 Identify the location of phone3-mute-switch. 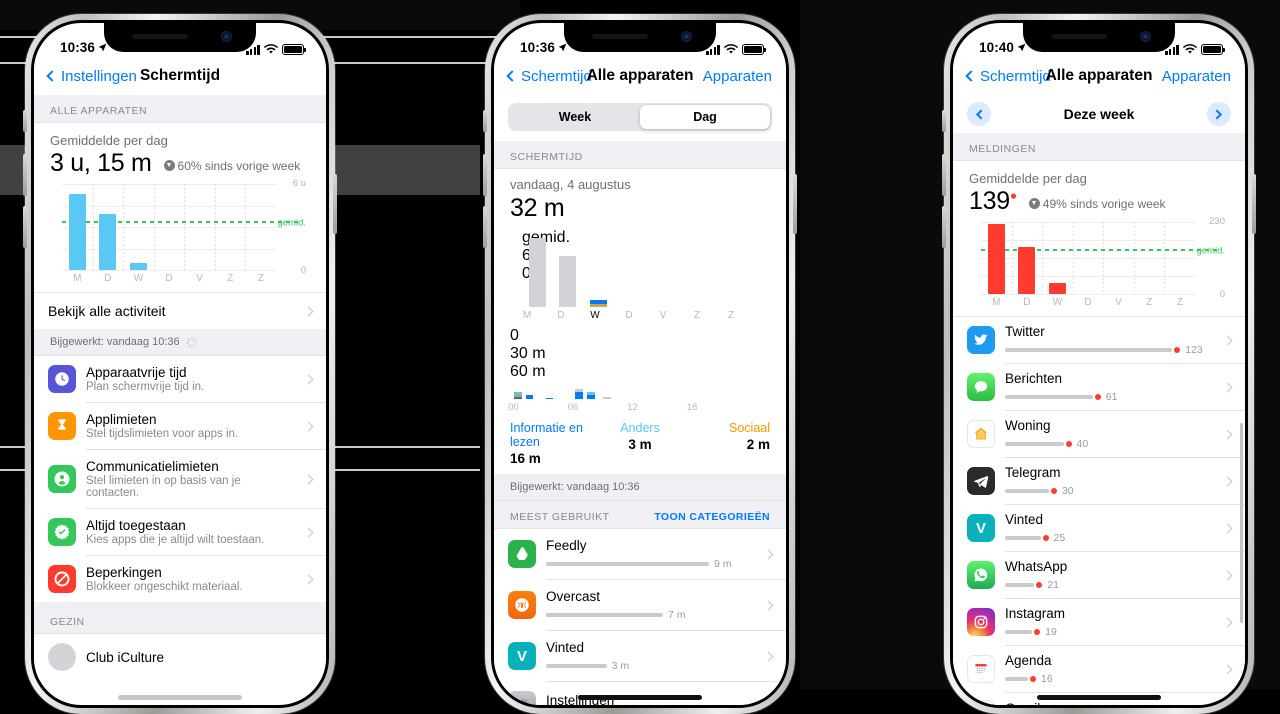
(944, 121).